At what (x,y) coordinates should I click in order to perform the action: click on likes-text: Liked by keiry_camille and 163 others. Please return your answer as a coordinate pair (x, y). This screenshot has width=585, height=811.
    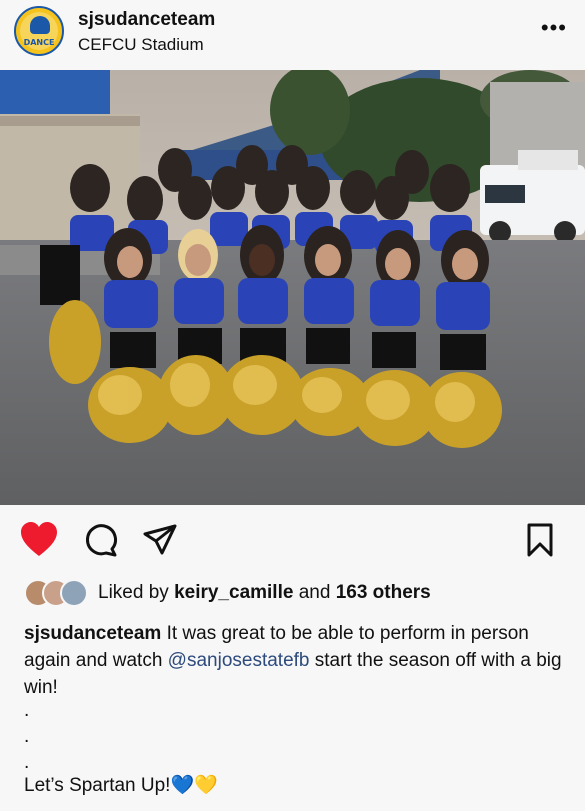
    Looking at the image, I should click on (264, 593).